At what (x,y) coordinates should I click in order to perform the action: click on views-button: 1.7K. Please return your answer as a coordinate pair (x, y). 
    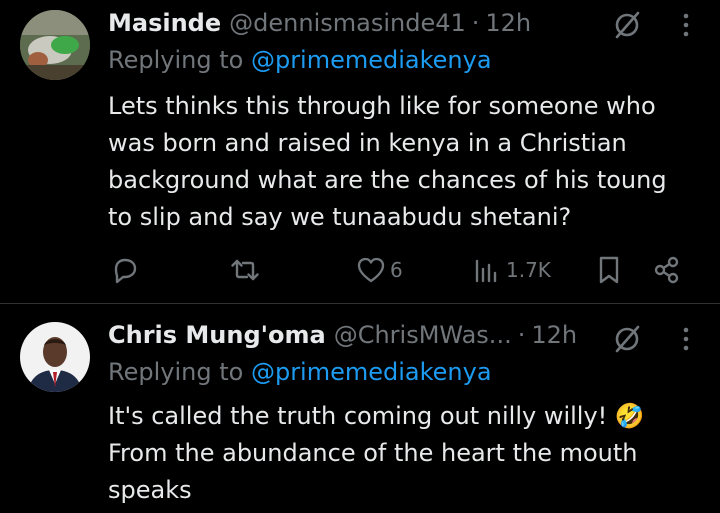
    Looking at the image, I should click on (511, 270).